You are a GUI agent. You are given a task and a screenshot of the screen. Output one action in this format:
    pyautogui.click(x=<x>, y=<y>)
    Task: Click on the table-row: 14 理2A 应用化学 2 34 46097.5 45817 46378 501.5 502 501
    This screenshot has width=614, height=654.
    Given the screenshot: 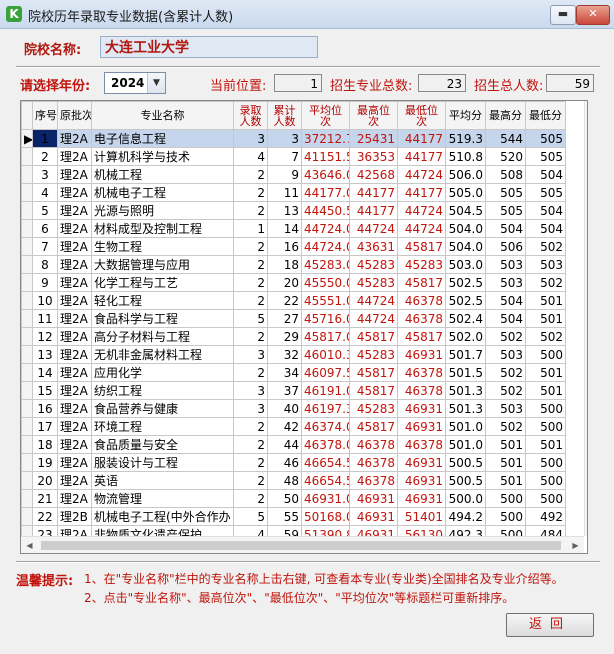 What is the action you would take?
    pyautogui.click(x=293, y=372)
    